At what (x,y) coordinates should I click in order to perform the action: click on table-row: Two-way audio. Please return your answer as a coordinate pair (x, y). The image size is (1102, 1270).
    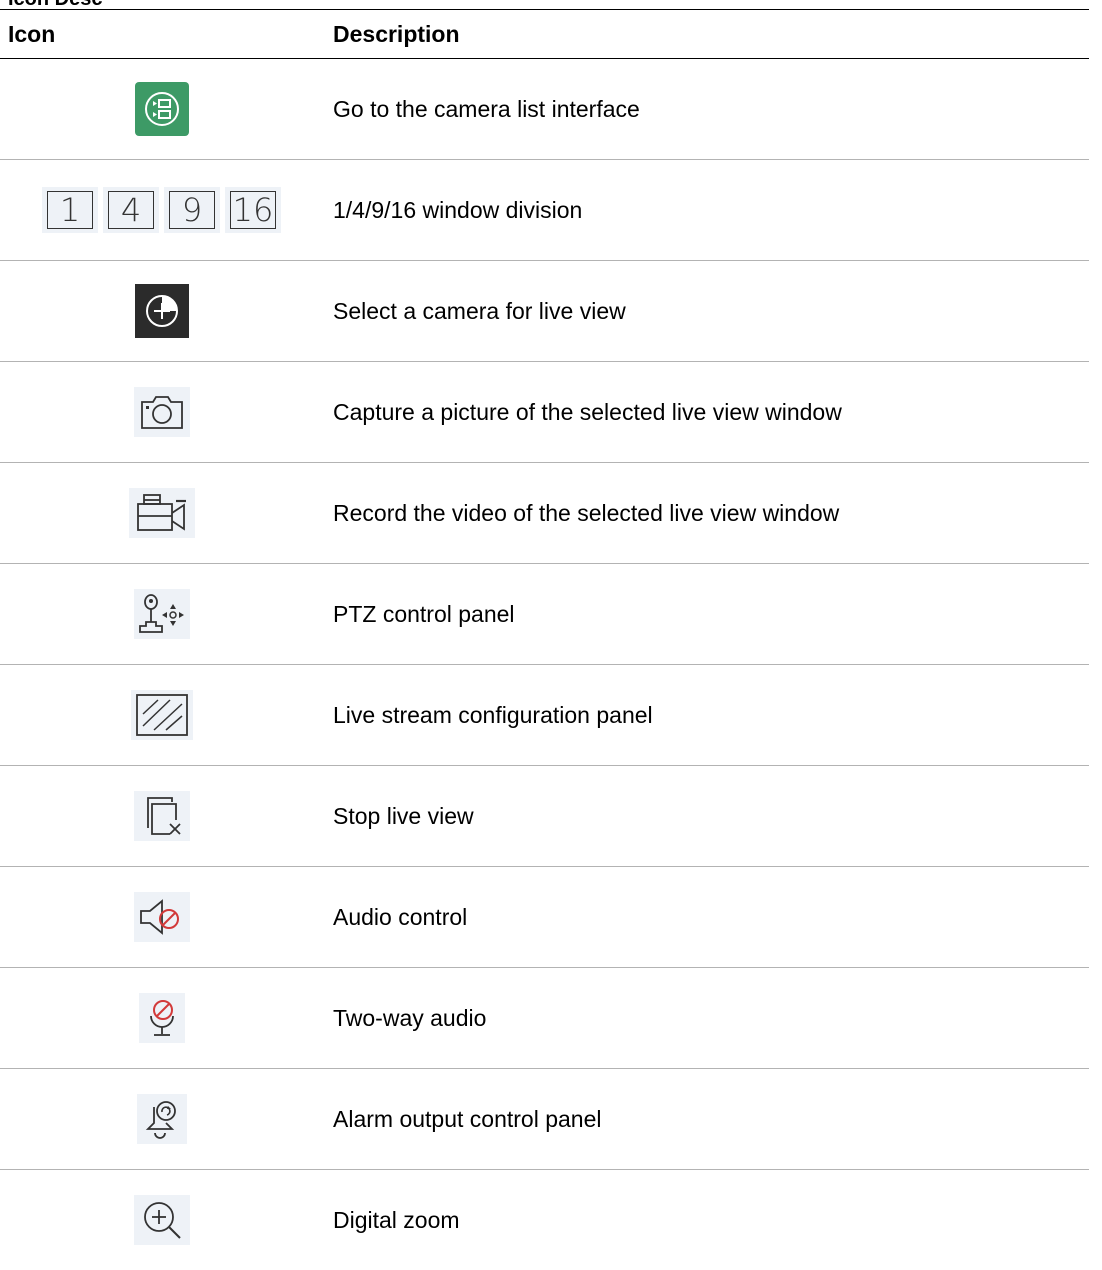
    Looking at the image, I should click on (544, 1018).